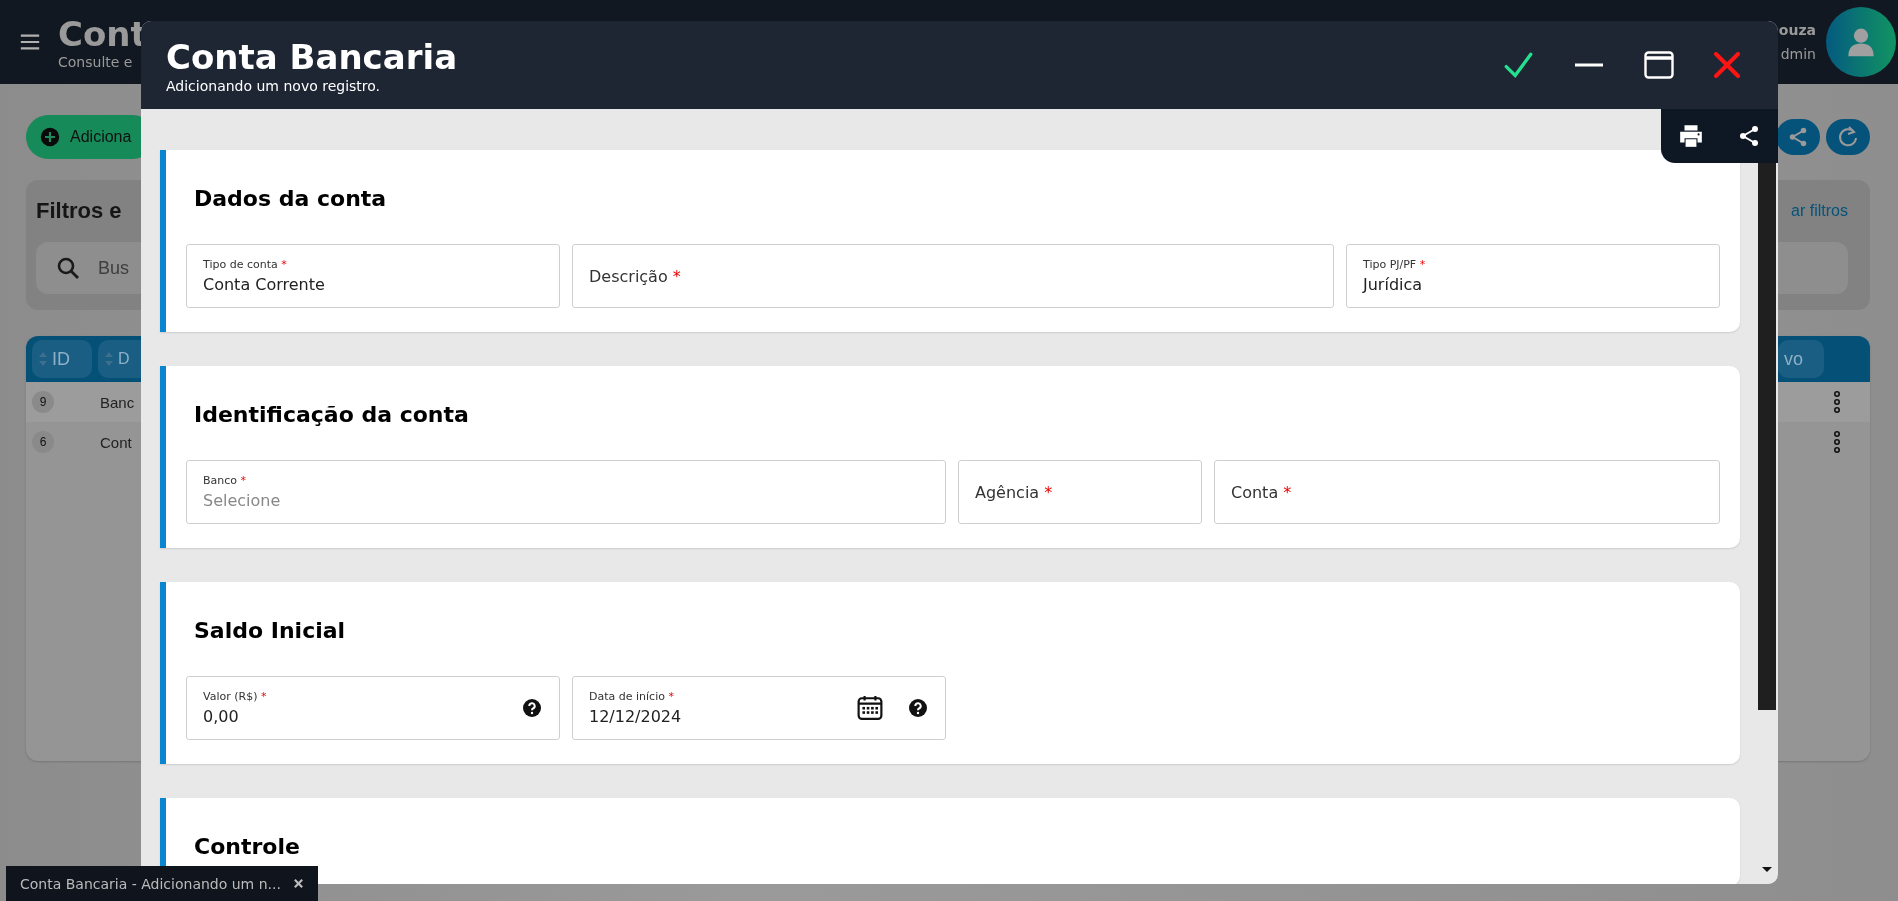 The image size is (1898, 901). What do you see at coordinates (312, 57) in the screenshot?
I see `dialog-title: Conta Bancaria` at bounding box center [312, 57].